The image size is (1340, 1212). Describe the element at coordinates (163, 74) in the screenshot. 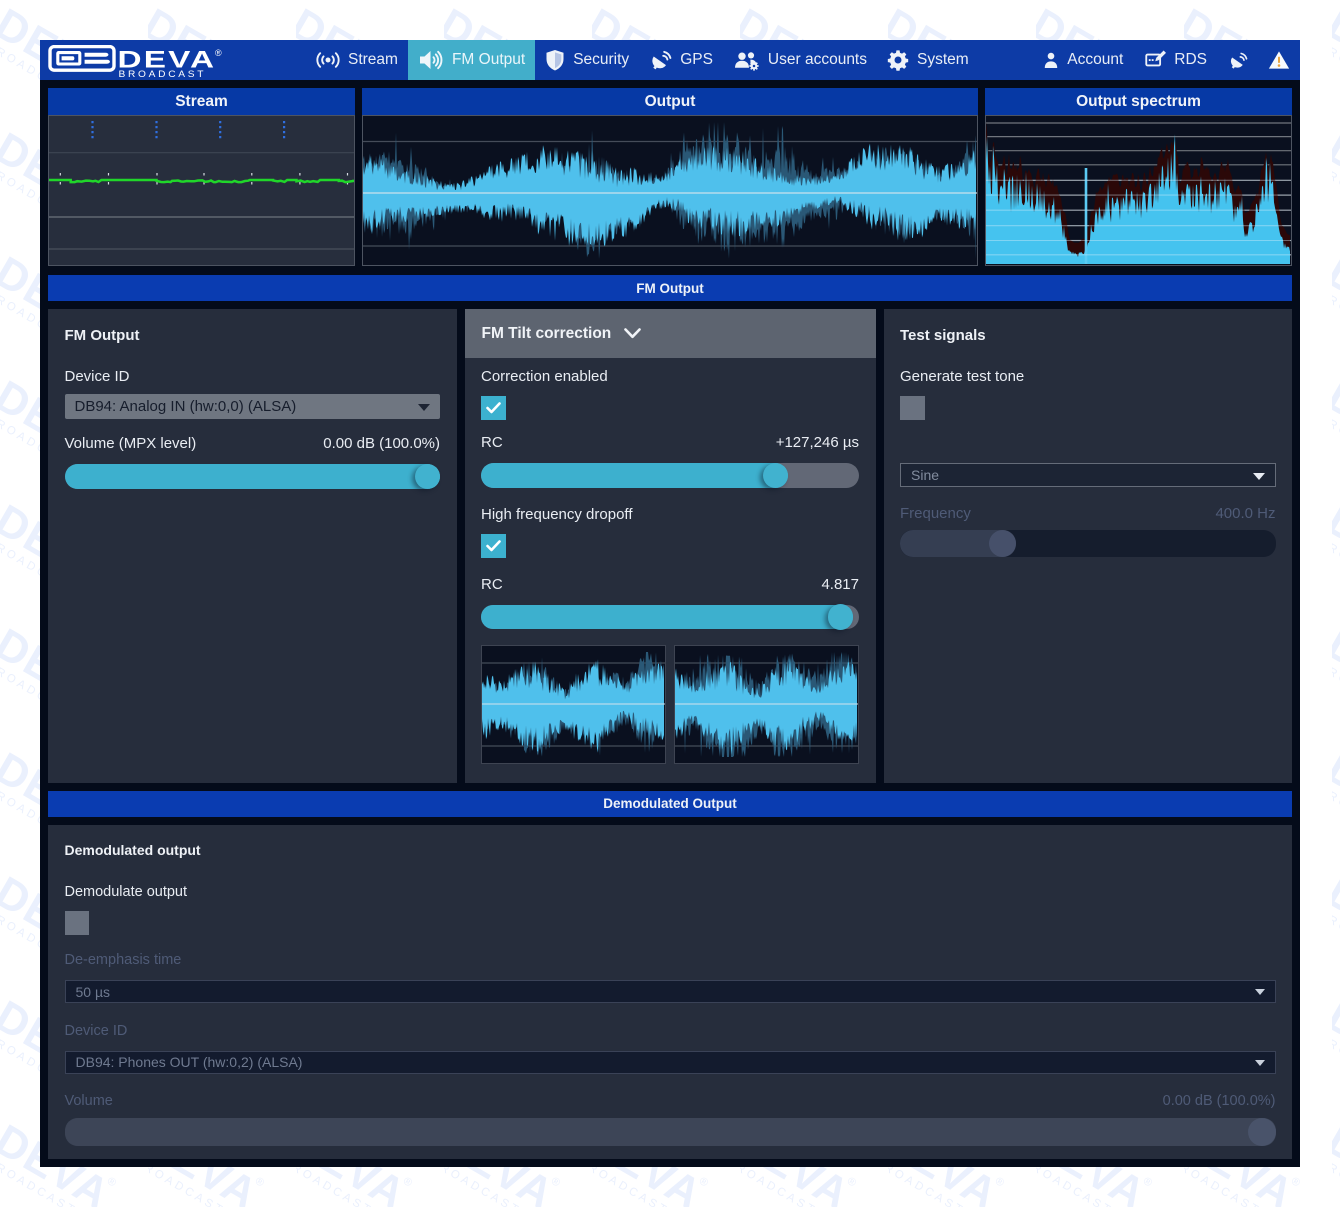

I see `svg-text: BROADCAST` at that location.